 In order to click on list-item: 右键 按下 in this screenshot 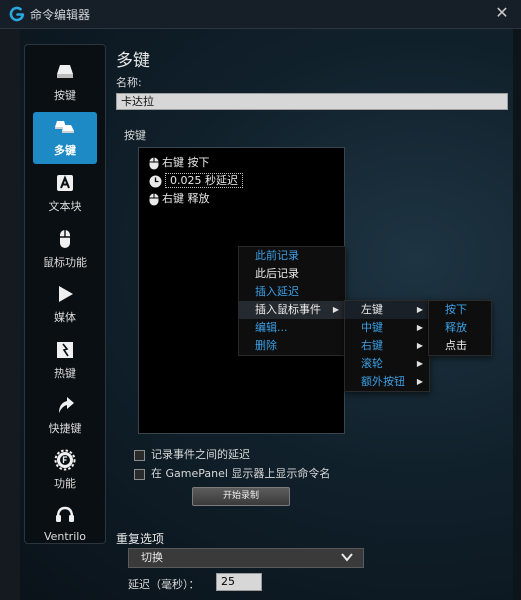, I will do `click(179, 162)`.